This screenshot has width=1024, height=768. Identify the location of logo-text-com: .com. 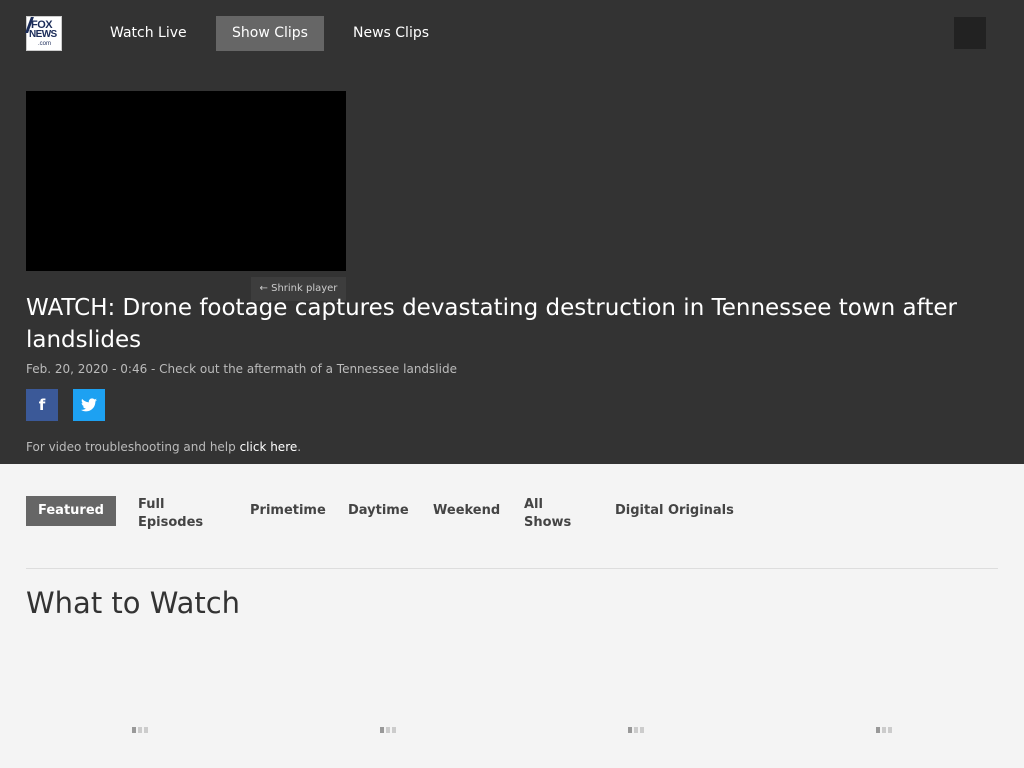
(45, 44).